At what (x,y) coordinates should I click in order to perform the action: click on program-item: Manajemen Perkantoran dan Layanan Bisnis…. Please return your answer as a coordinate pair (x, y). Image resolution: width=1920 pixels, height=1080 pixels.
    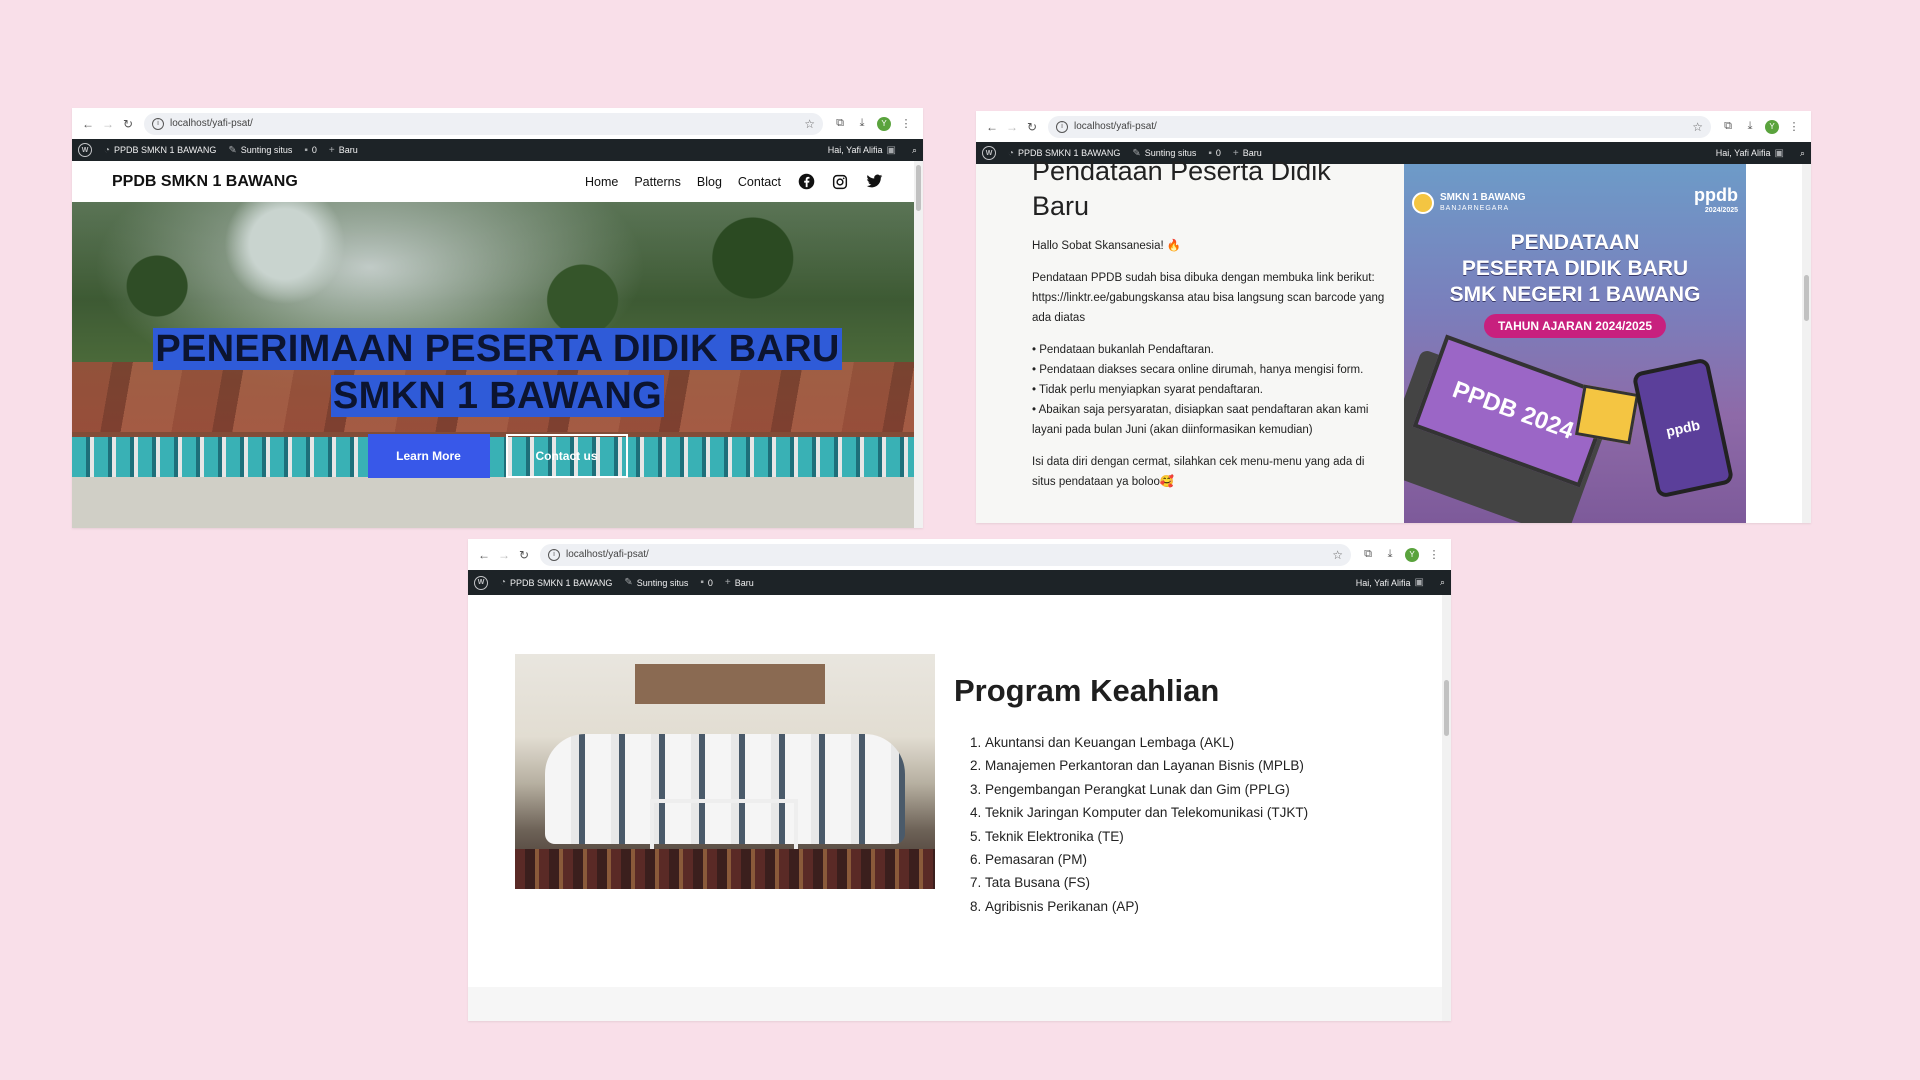
    Looking at the image, I should click on (1146, 765).